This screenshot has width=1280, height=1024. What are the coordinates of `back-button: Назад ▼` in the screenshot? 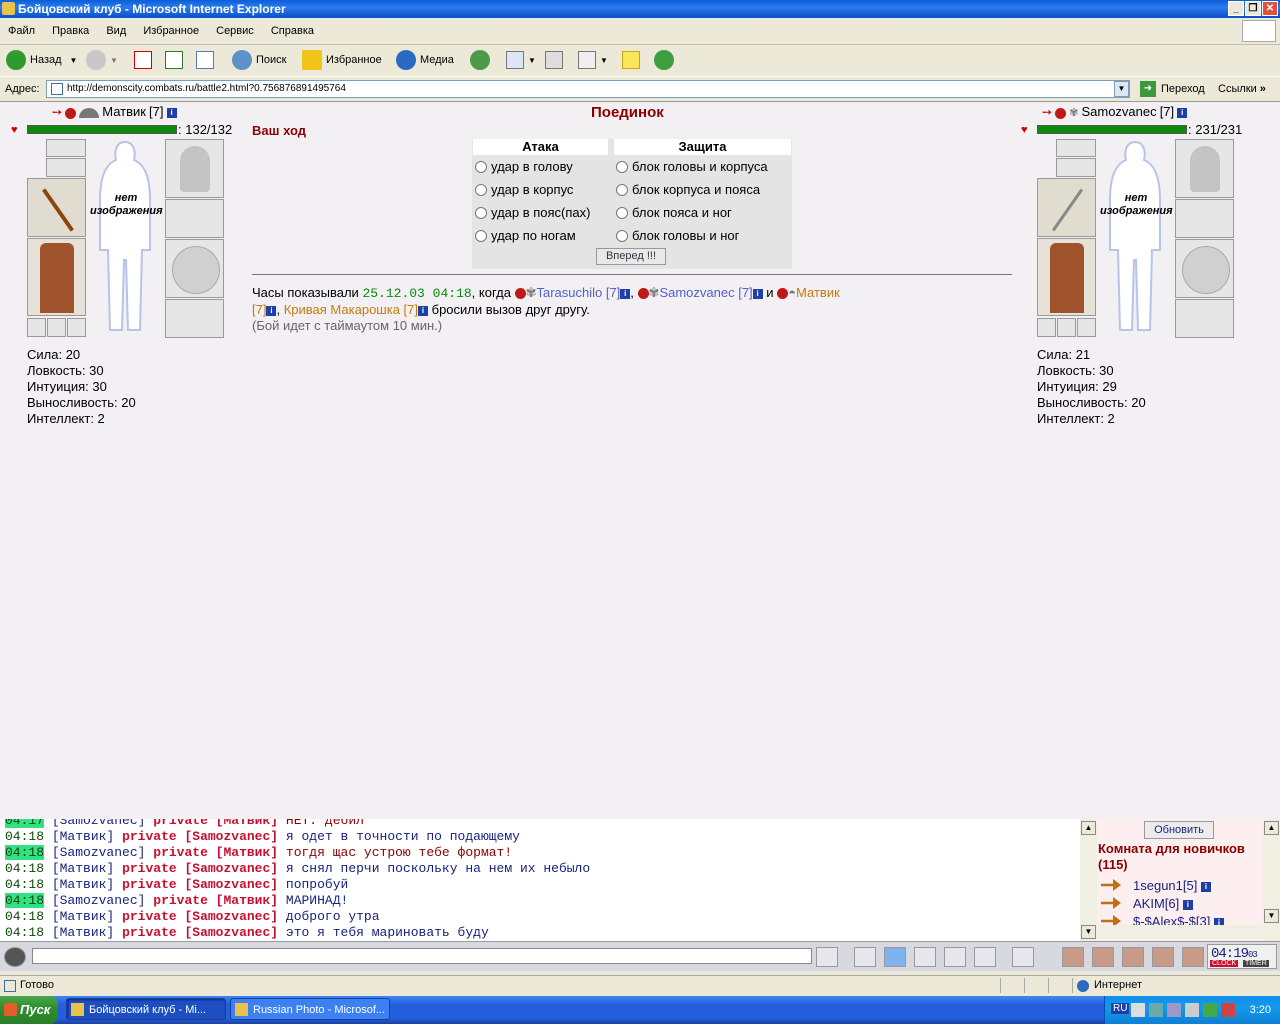 It's located at (41, 60).